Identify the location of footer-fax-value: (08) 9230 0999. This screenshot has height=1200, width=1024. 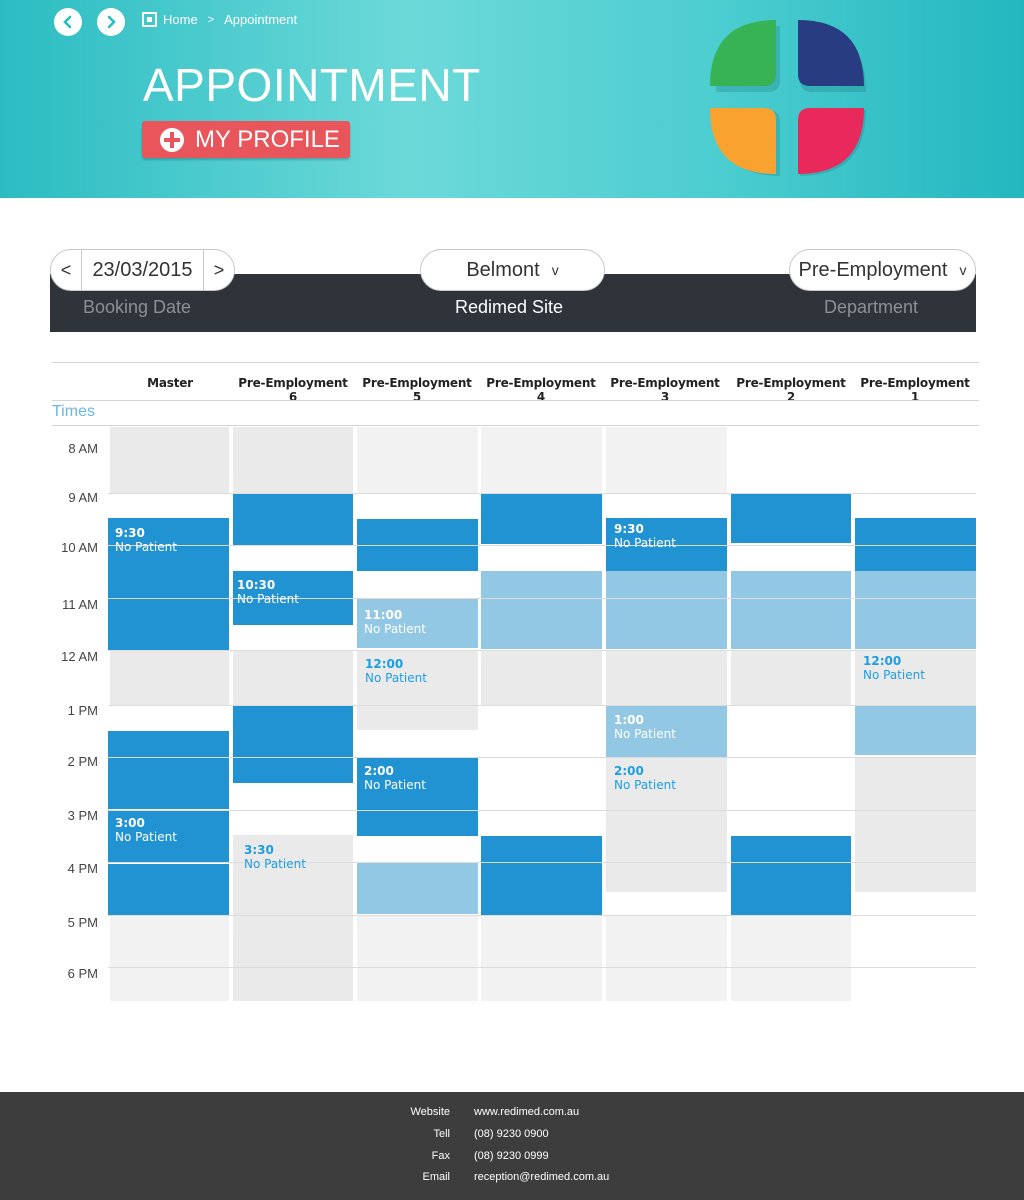
(511, 1156).